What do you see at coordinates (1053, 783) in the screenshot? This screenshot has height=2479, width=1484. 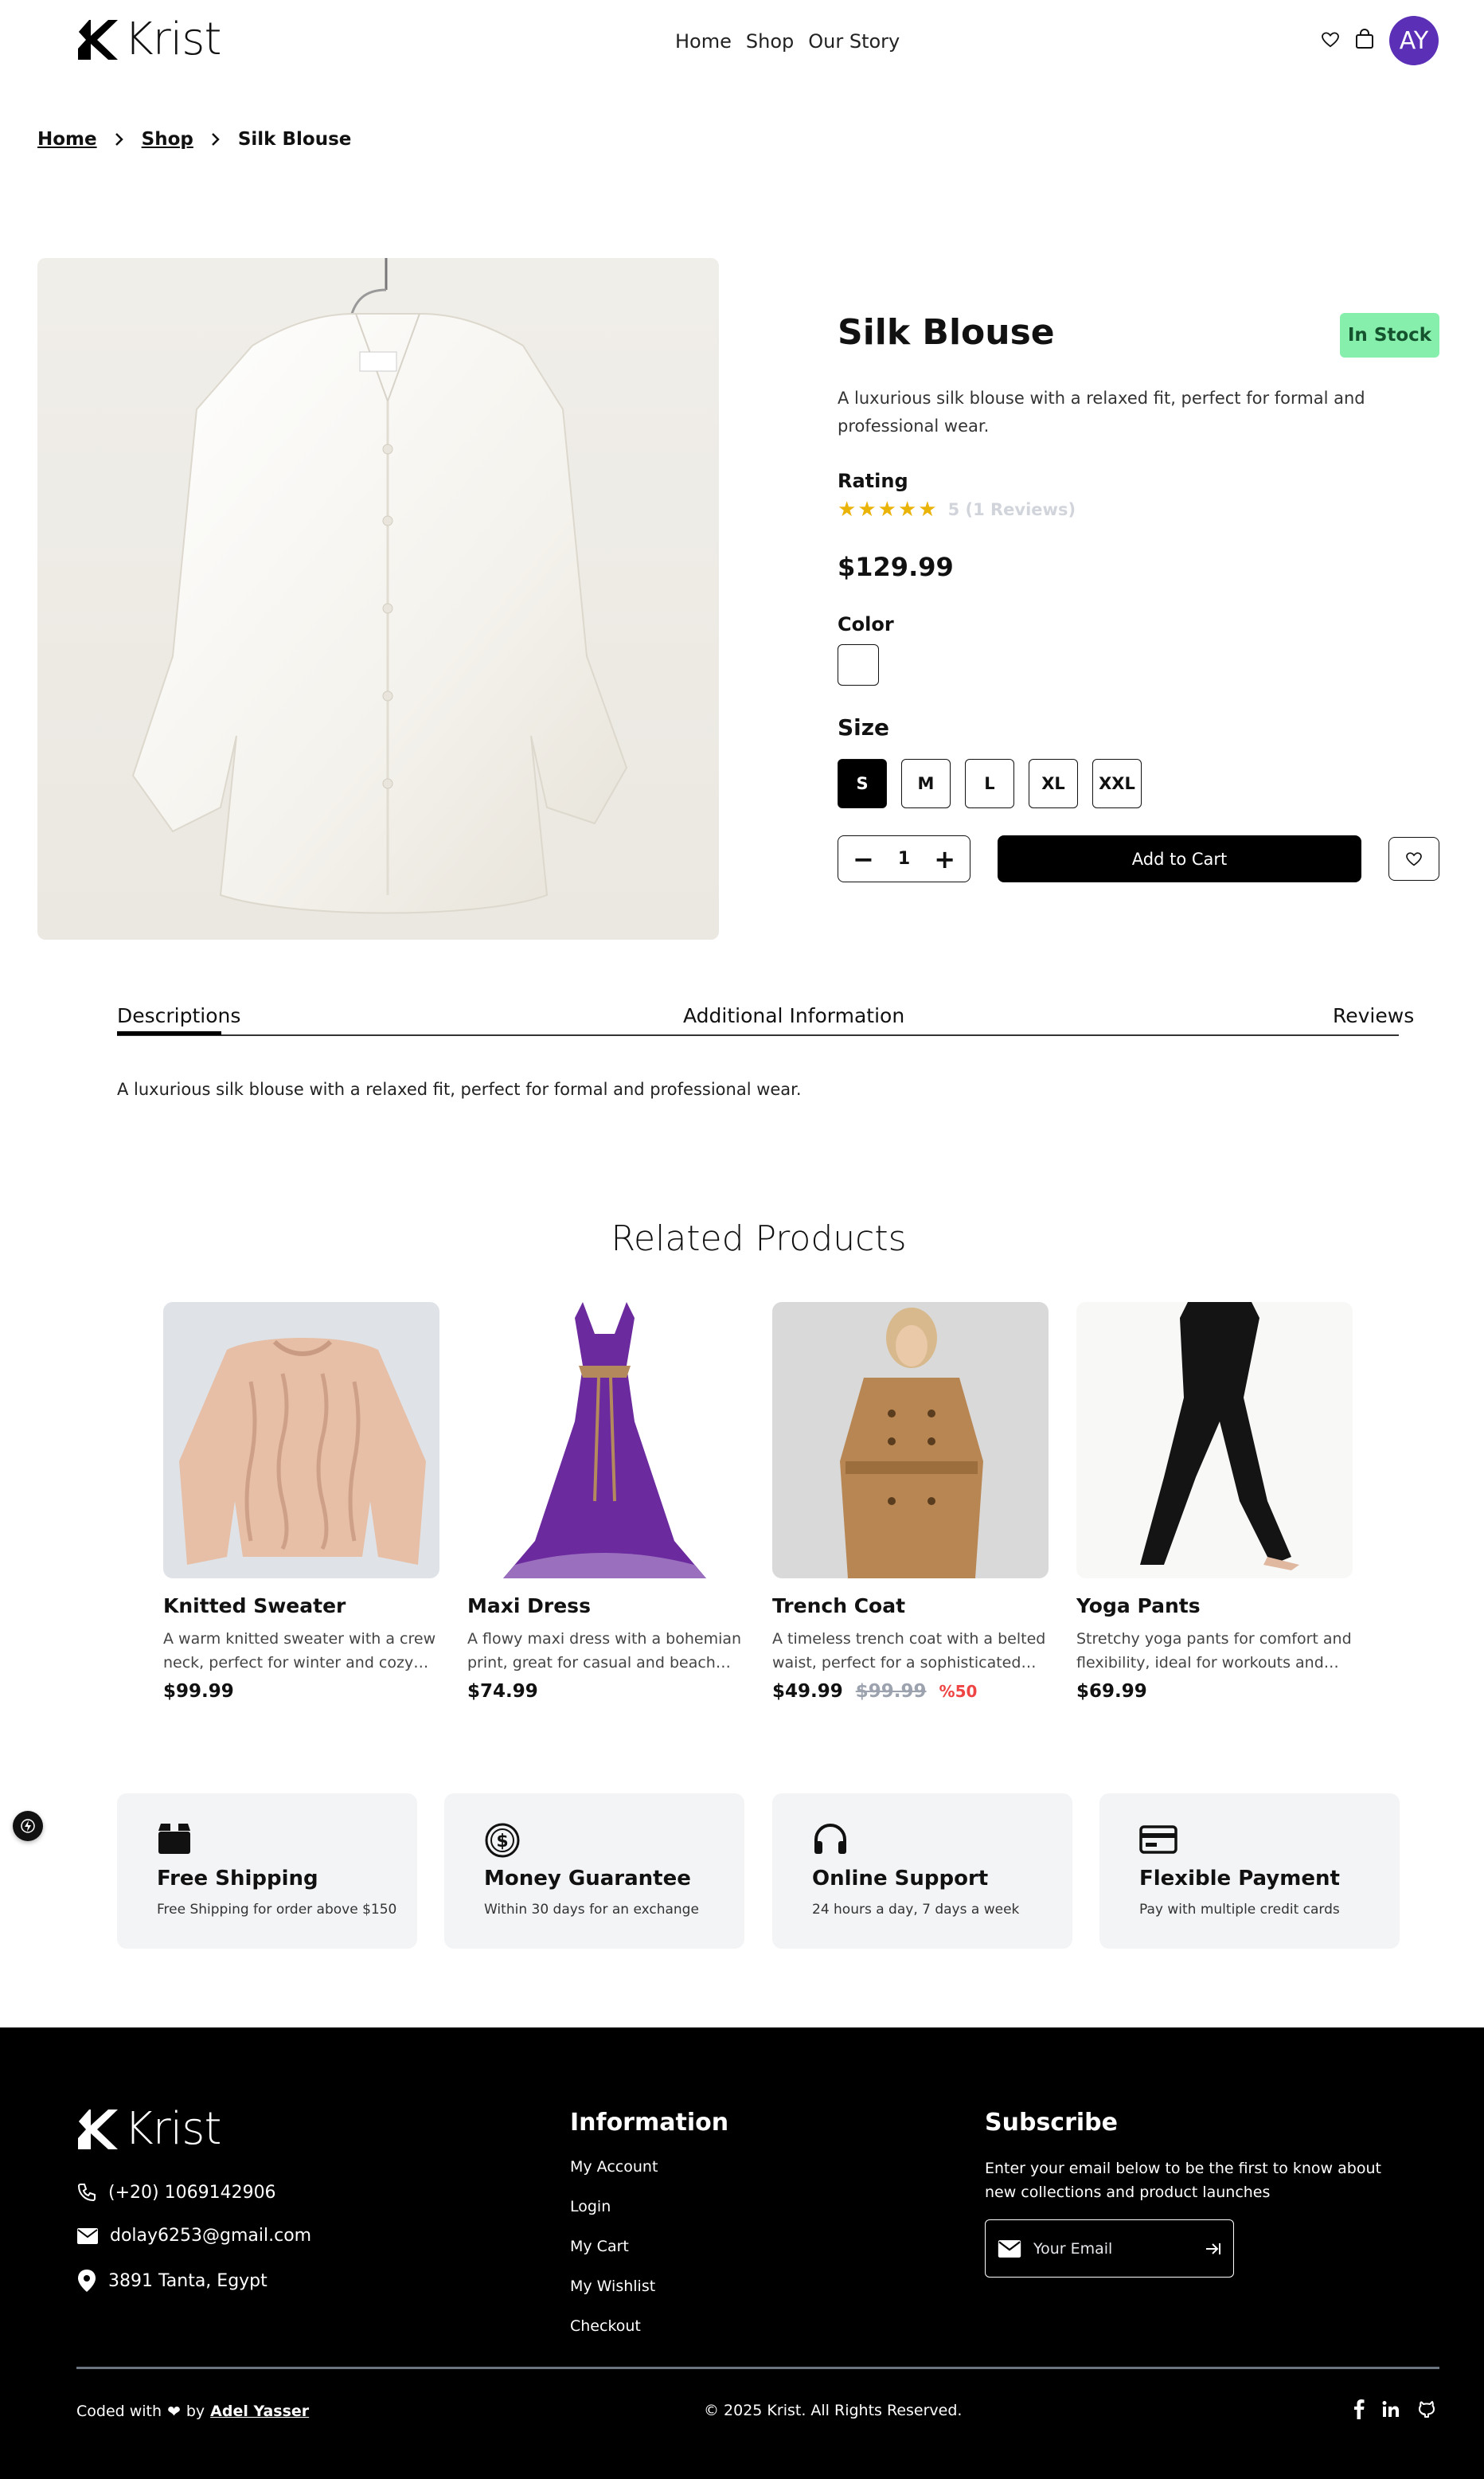 I see `size-xl-button: XL` at bounding box center [1053, 783].